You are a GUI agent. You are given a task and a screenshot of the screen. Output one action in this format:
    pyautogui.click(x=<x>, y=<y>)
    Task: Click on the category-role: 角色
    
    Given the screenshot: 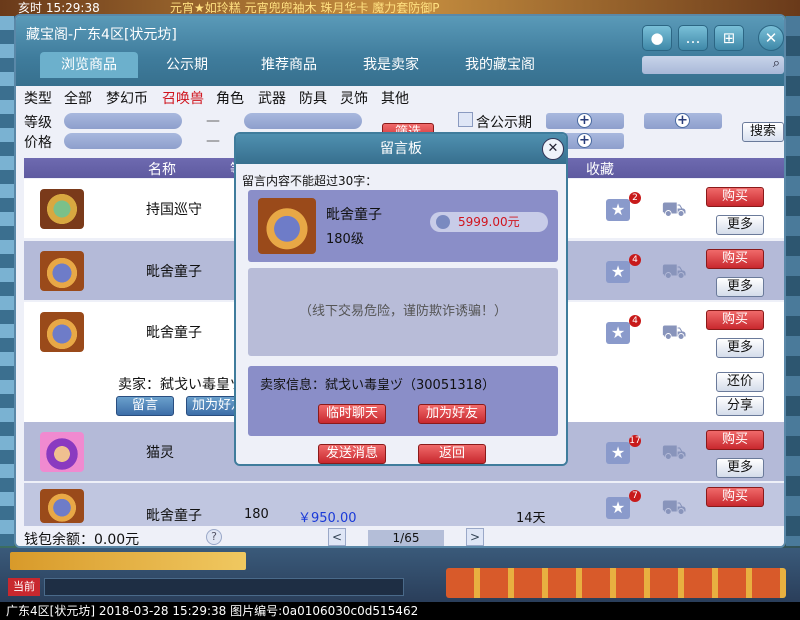 What is the action you would take?
    pyautogui.click(x=230, y=98)
    